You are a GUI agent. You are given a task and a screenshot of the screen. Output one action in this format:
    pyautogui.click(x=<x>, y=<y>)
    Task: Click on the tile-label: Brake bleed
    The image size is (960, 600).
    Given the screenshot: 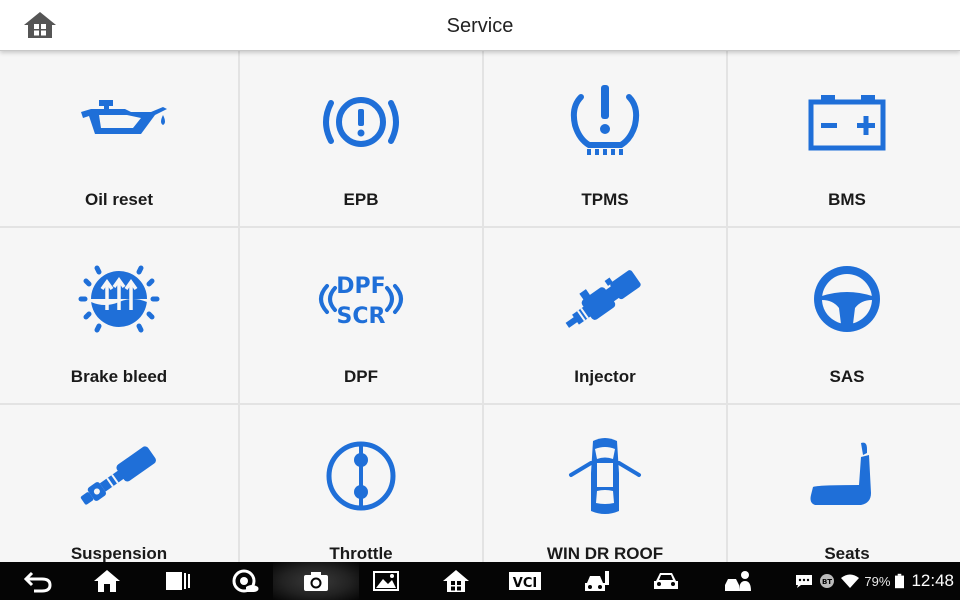 What is the action you would take?
    pyautogui.click(x=119, y=376)
    